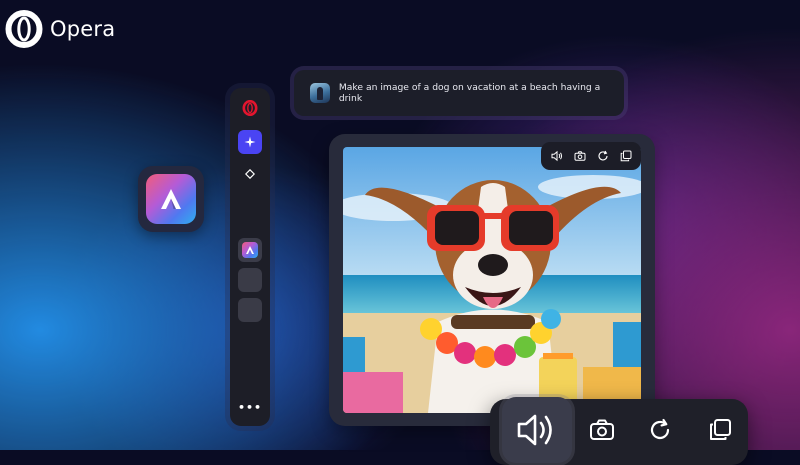 The height and width of the screenshot is (465, 800). What do you see at coordinates (250, 407) in the screenshot?
I see `sidebar-more-button: •••` at bounding box center [250, 407].